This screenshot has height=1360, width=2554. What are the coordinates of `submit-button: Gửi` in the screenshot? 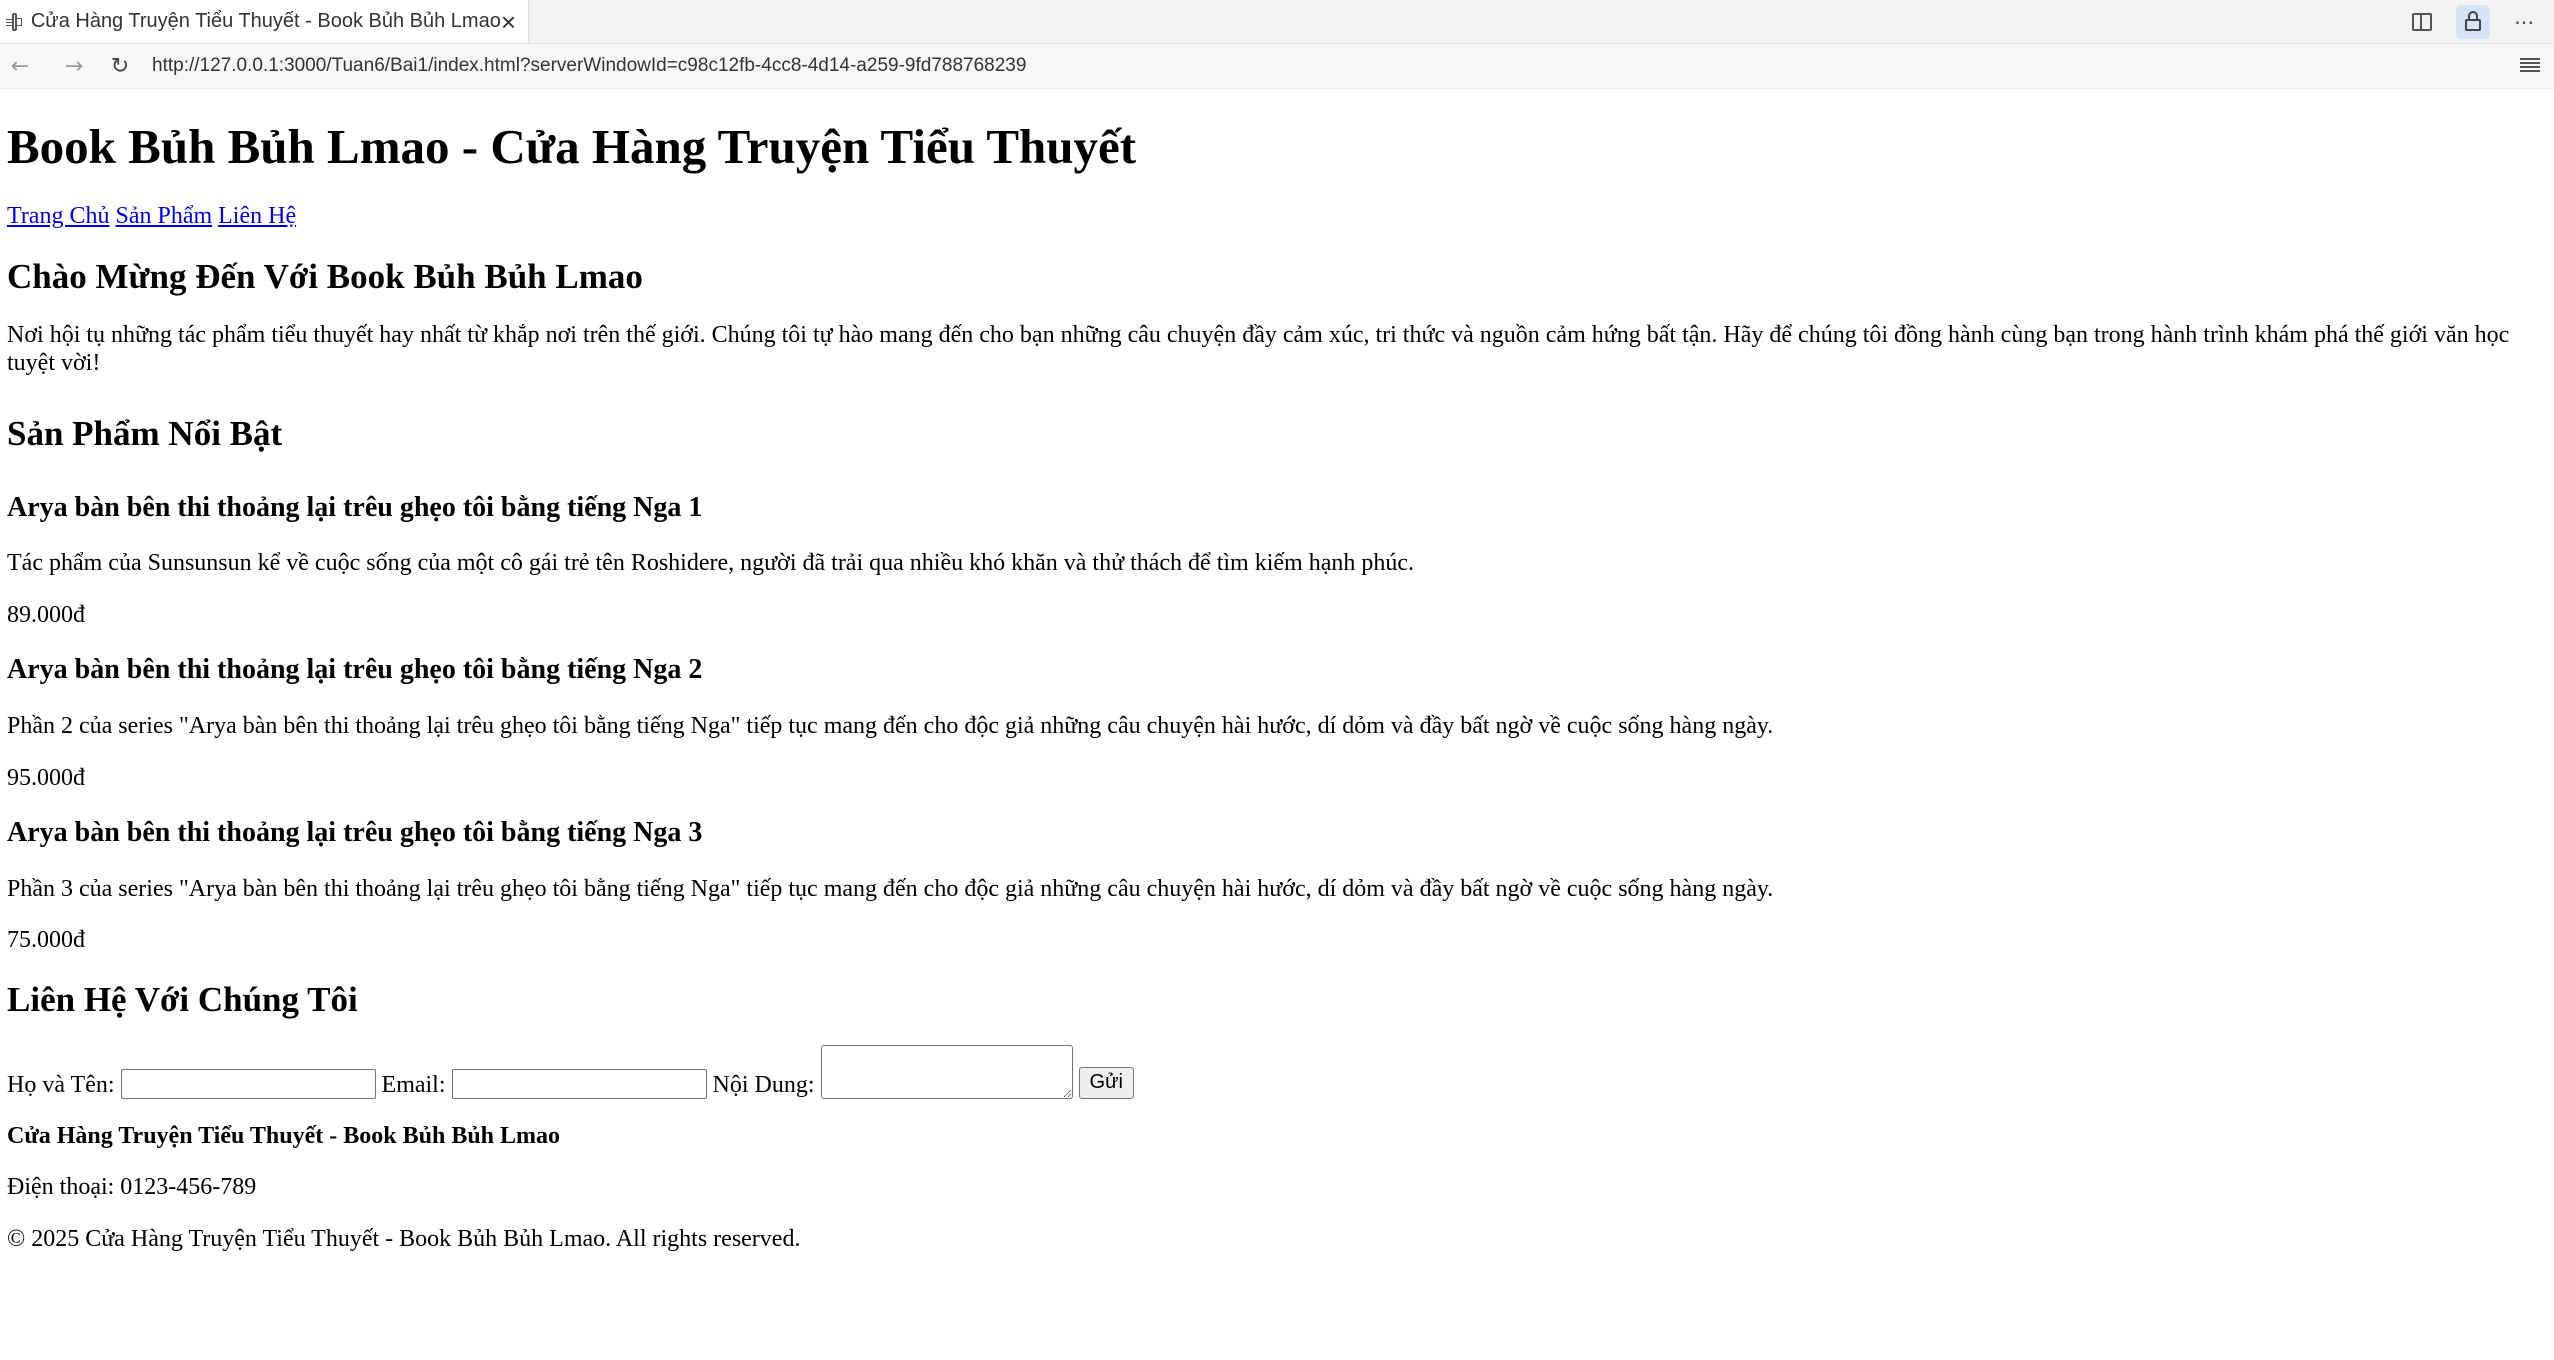 It's located at (1106, 1082).